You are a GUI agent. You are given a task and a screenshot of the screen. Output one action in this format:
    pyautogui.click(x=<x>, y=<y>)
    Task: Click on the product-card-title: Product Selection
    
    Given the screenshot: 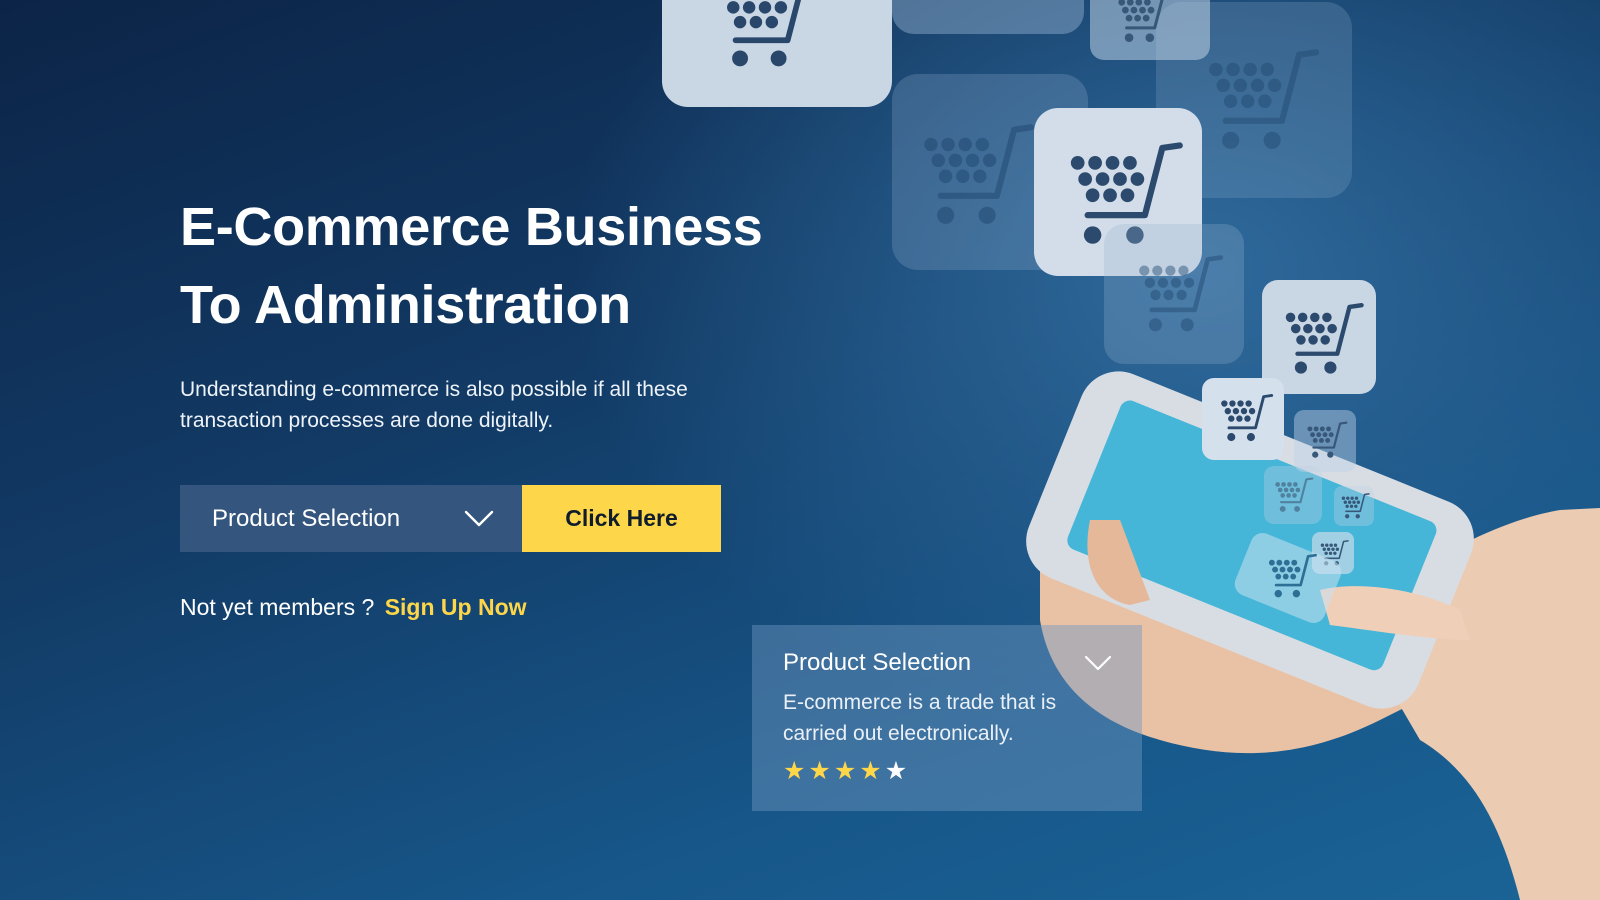 What is the action you would take?
    pyautogui.click(x=877, y=662)
    